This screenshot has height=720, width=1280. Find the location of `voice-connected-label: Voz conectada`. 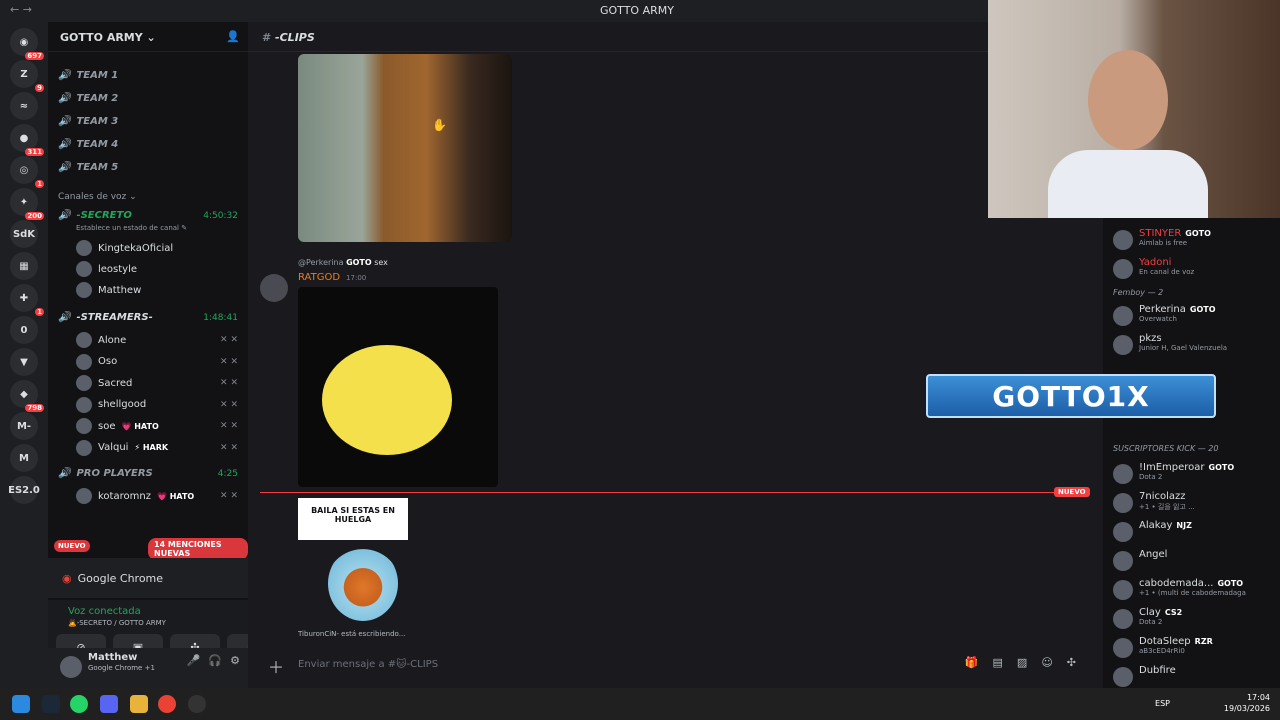

voice-connected-label: Voz conectada is located at coordinates (104, 611).